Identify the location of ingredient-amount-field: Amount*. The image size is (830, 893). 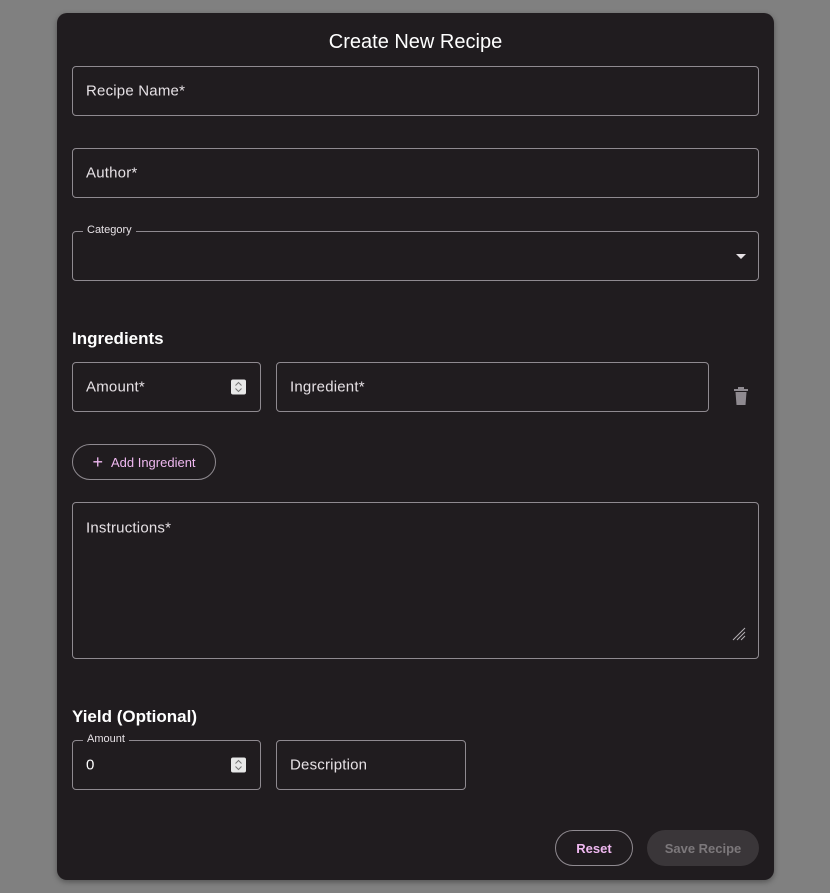
(166, 387).